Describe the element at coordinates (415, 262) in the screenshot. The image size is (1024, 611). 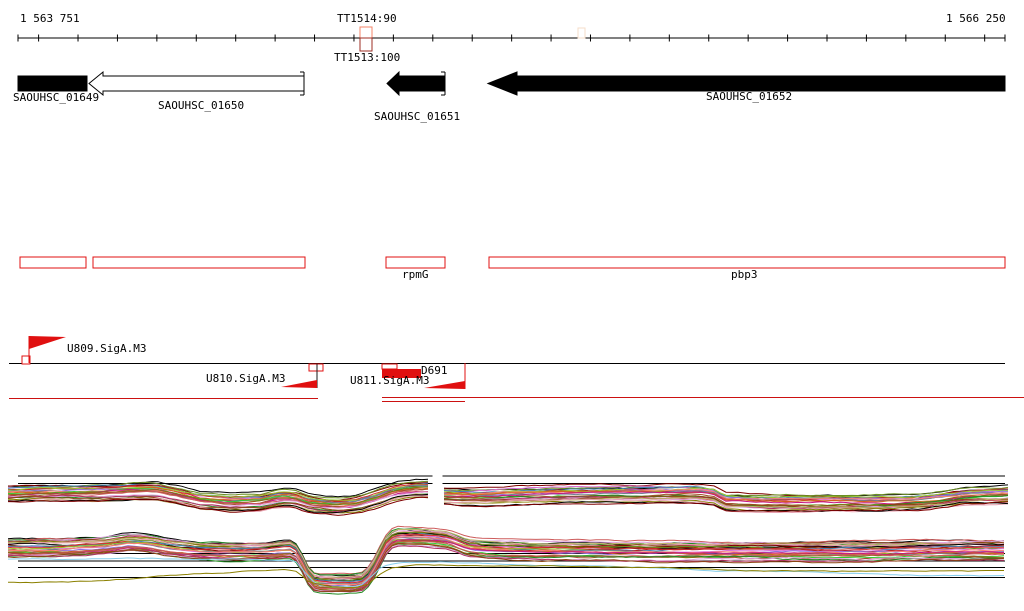
I see `operon-rect-rpmg` at that location.